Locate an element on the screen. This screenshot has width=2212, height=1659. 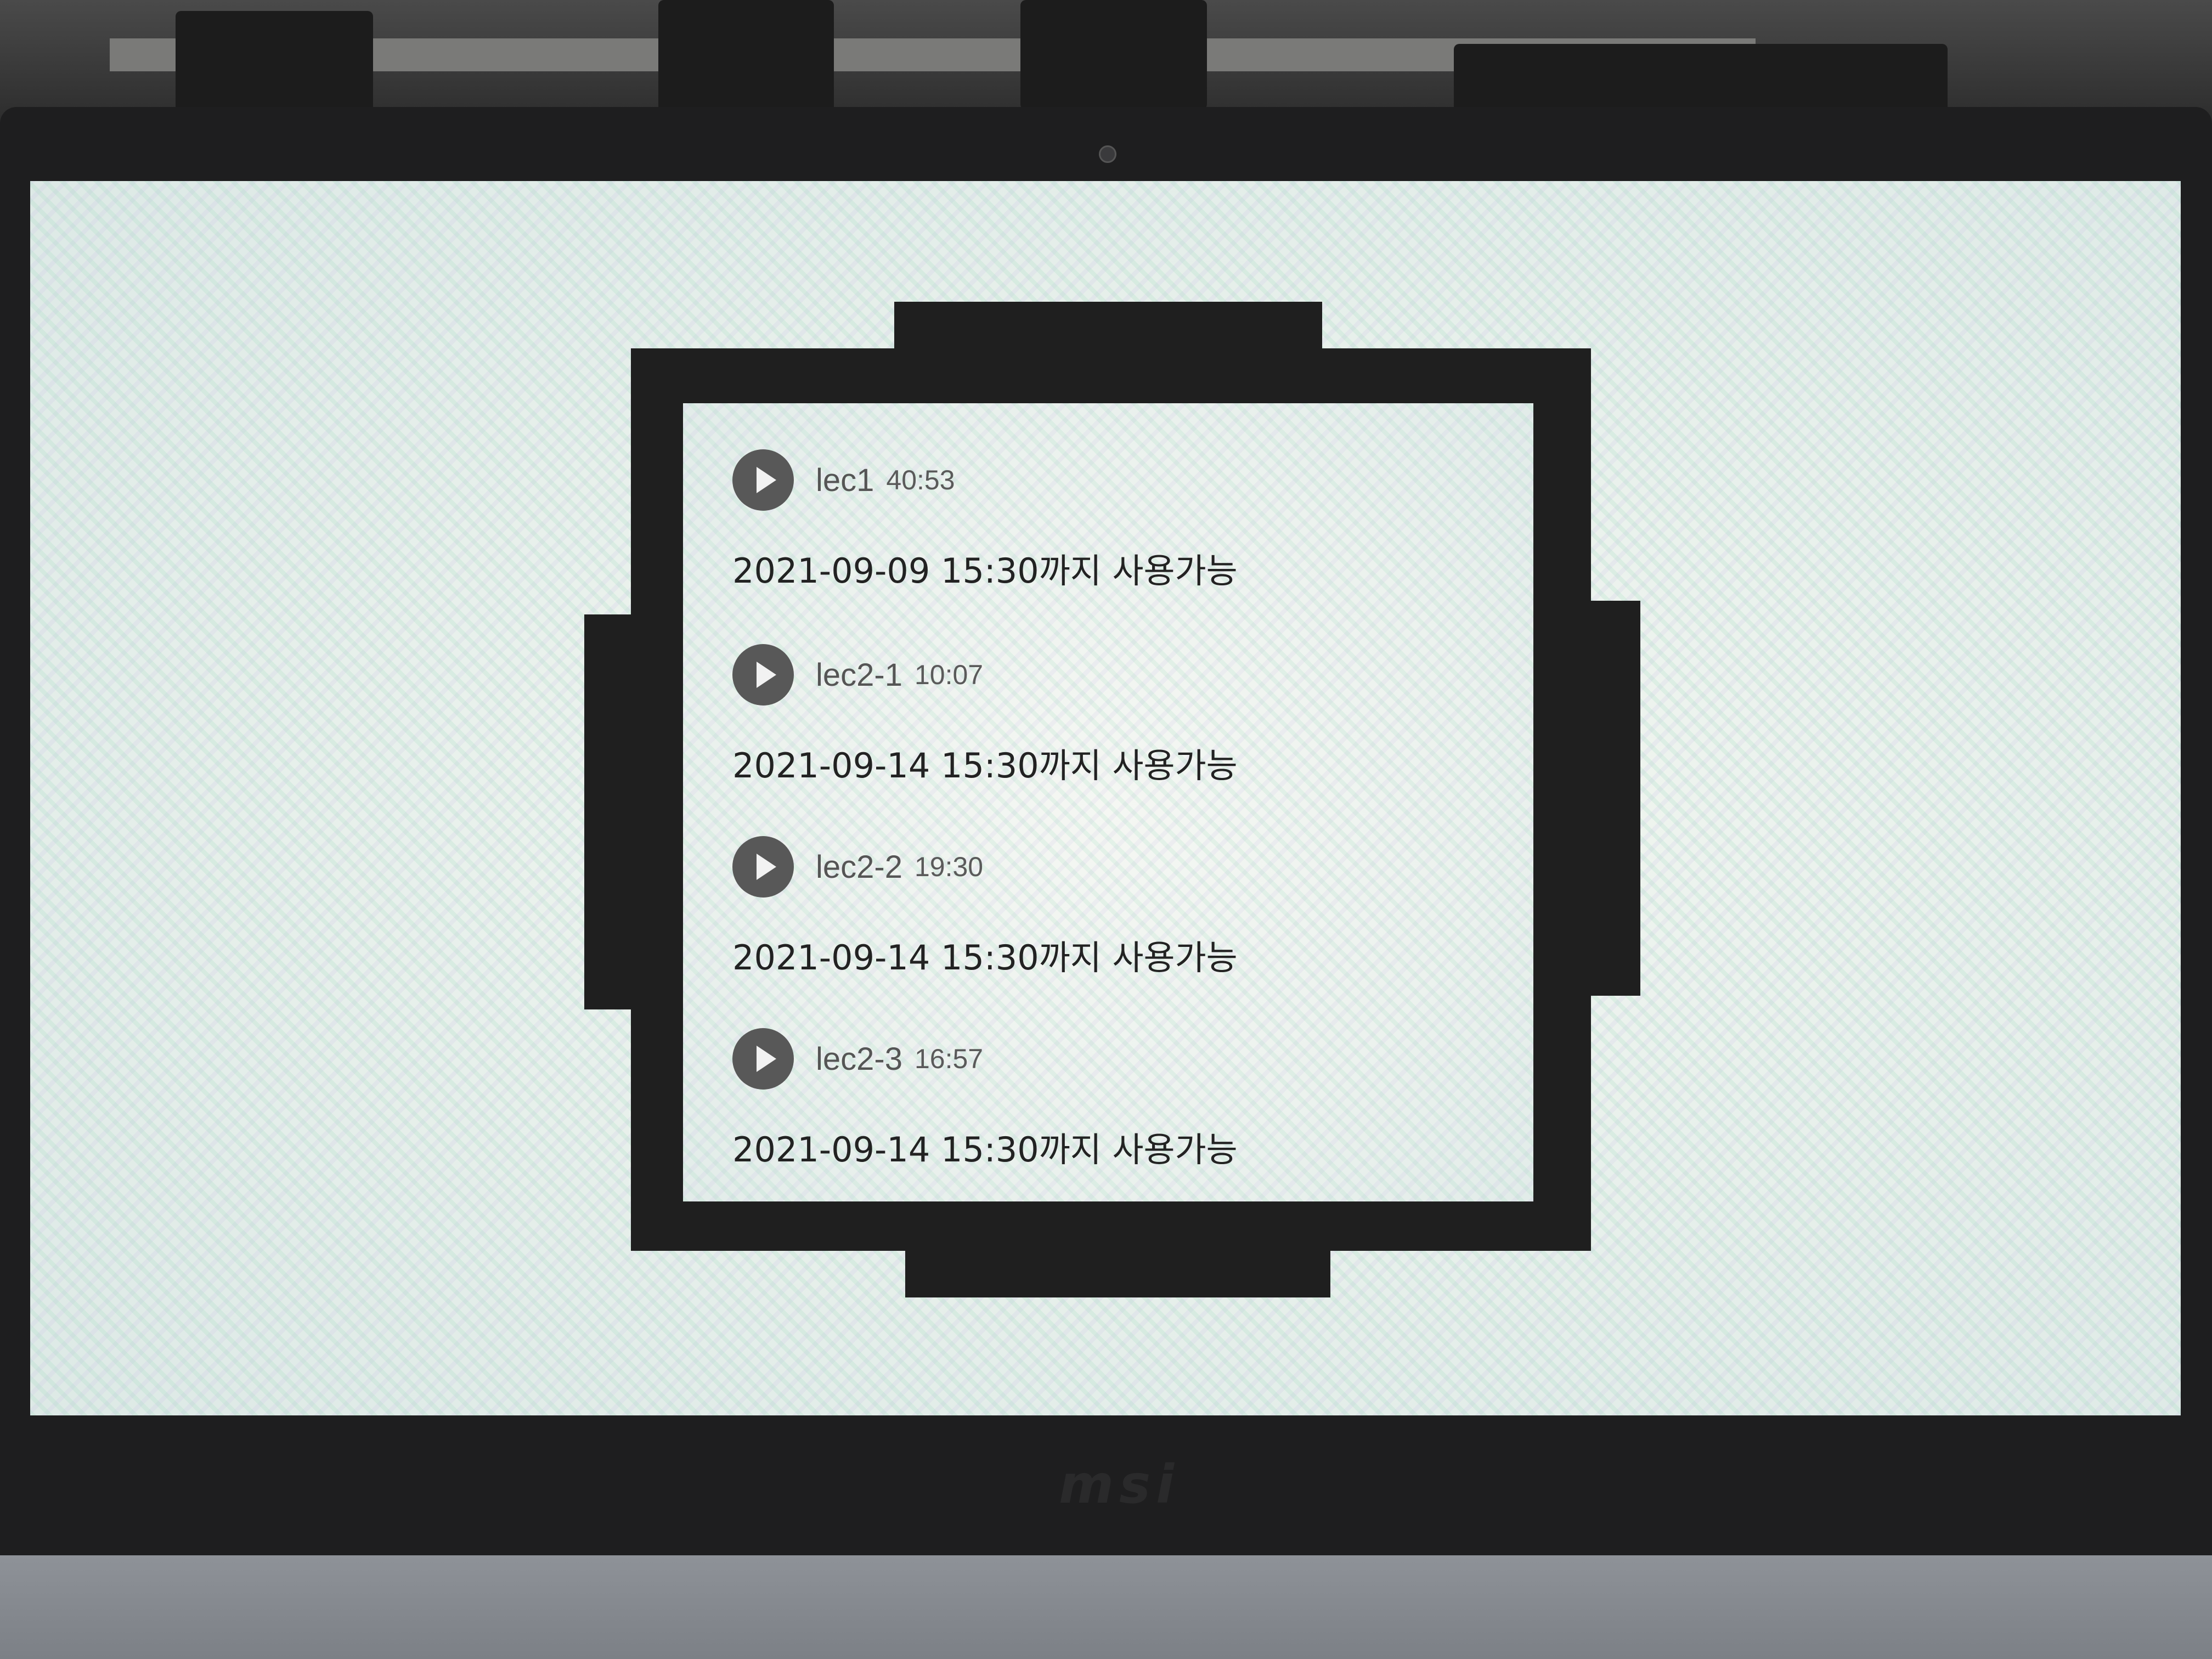
lecture-duration: 40:53 is located at coordinates (921, 480).